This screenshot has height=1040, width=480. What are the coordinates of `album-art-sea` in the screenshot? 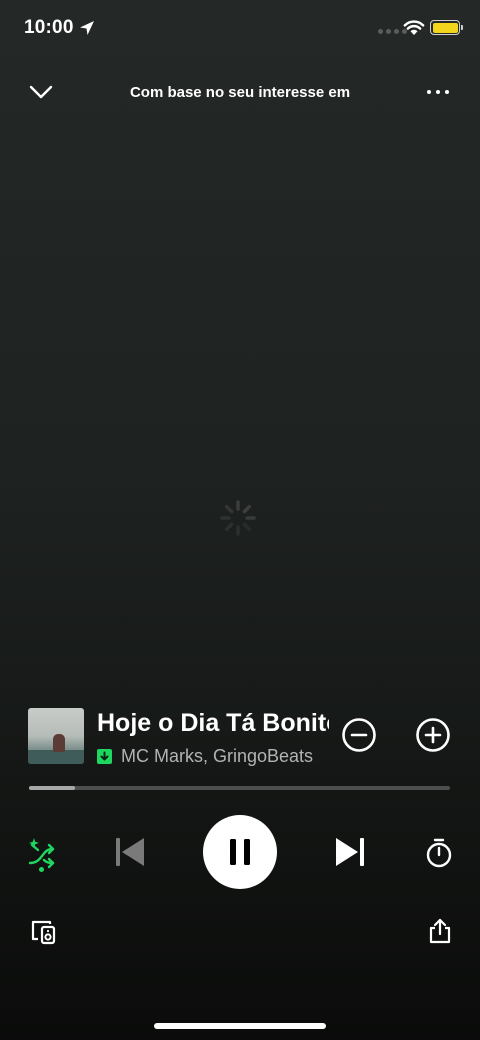 It's located at (56, 757).